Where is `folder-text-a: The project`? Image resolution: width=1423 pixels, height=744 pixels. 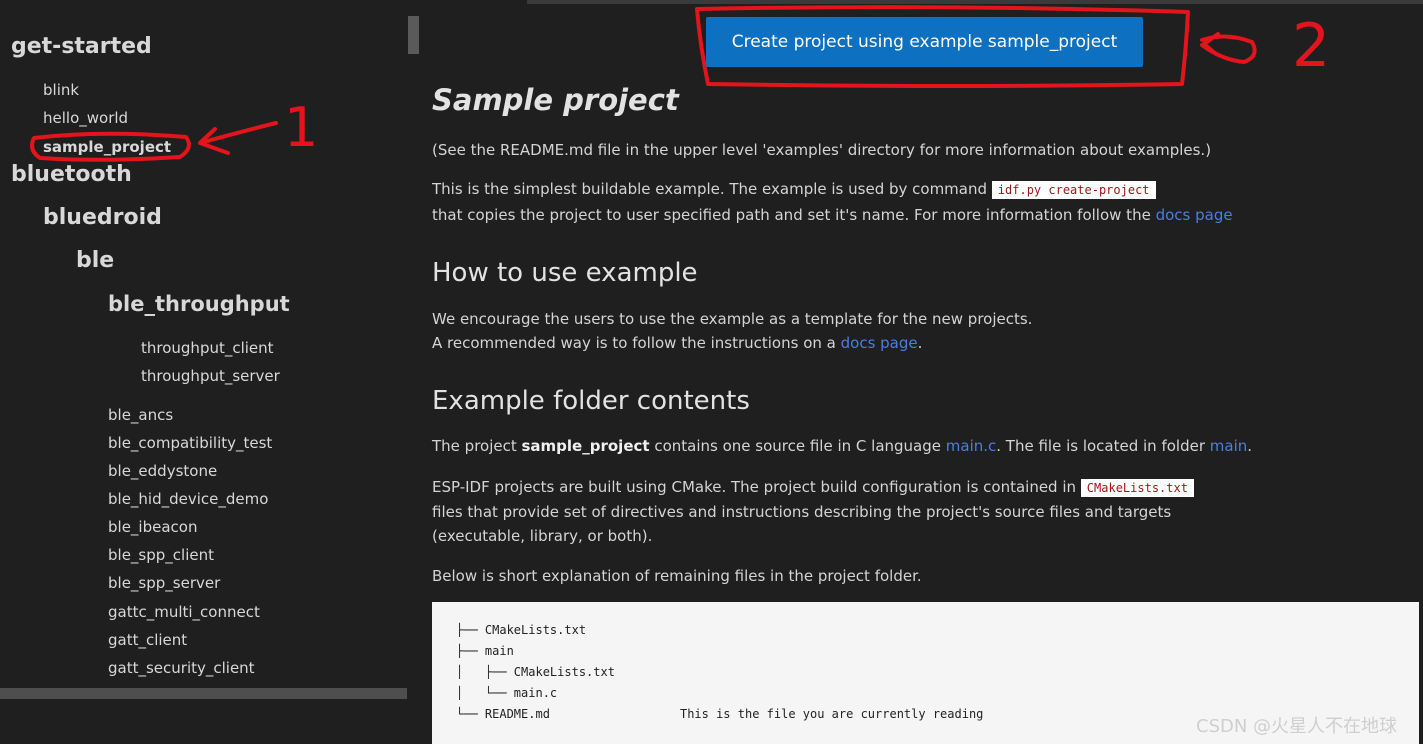
folder-text-a: The project is located at coordinates (477, 446).